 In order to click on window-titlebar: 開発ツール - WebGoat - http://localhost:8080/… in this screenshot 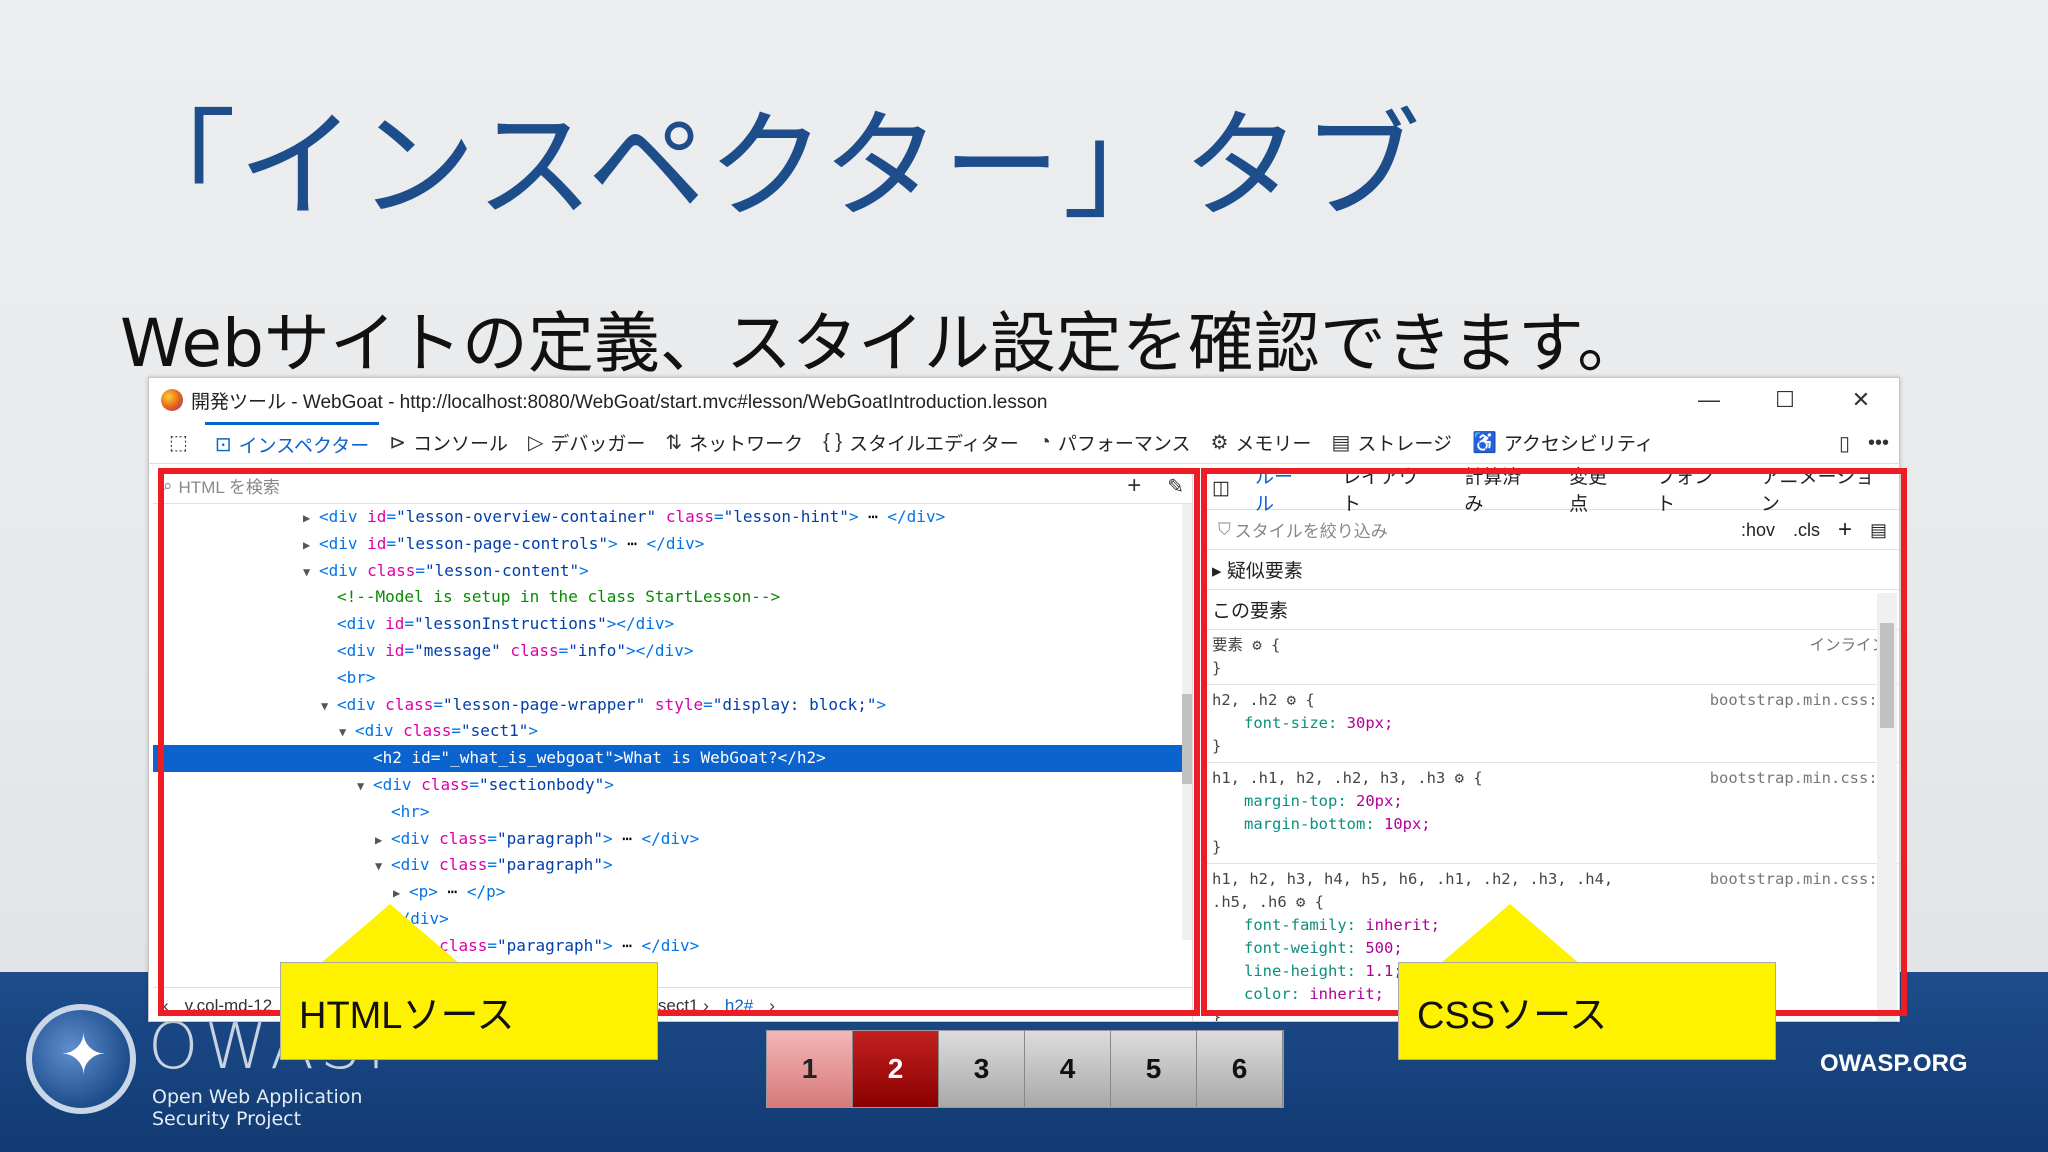, I will do `click(1024, 400)`.